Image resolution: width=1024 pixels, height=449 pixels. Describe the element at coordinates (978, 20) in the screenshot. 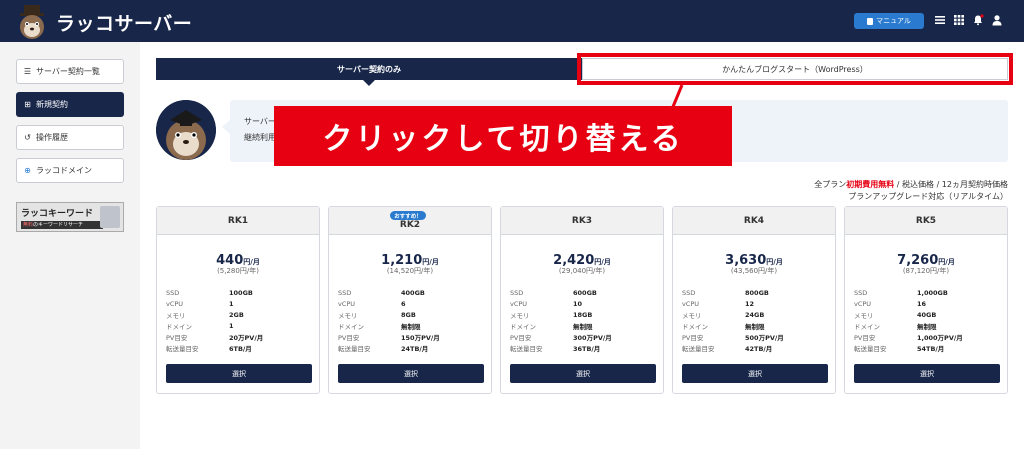

I see `bell-notification-icon` at that location.